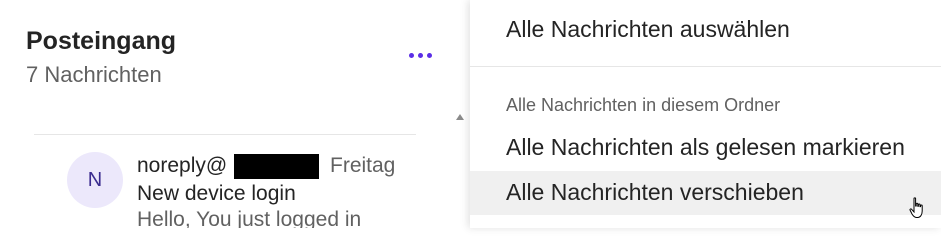  I want to click on message-sender: noreply@, so click(182, 165).